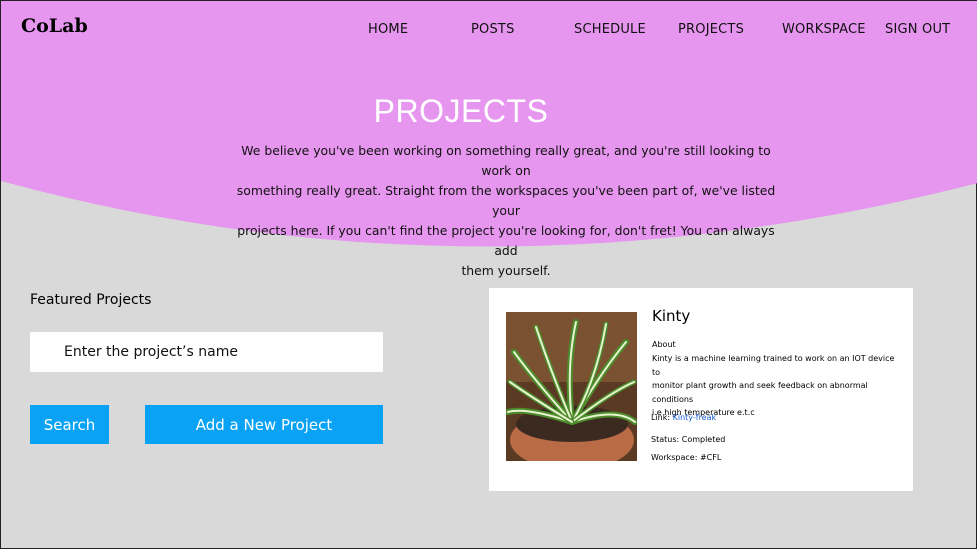  Describe the element at coordinates (493, 29) in the screenshot. I see `nav-posts: POSTS` at that location.